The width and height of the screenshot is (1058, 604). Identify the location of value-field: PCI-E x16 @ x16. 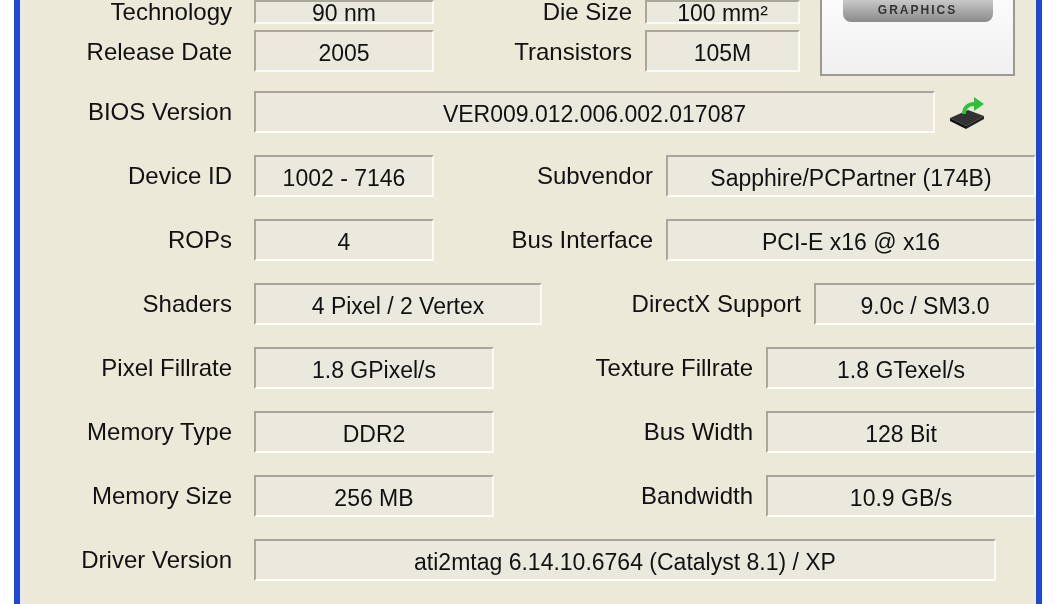
(851, 240).